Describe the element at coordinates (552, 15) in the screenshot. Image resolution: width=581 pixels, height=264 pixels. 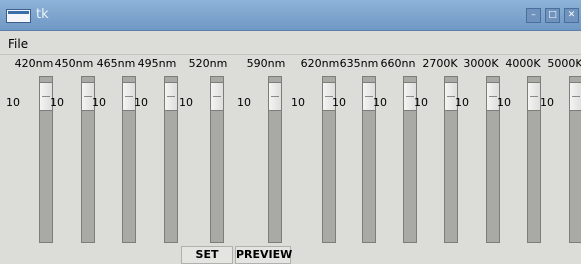
I see `maximize-icon: □` at that location.